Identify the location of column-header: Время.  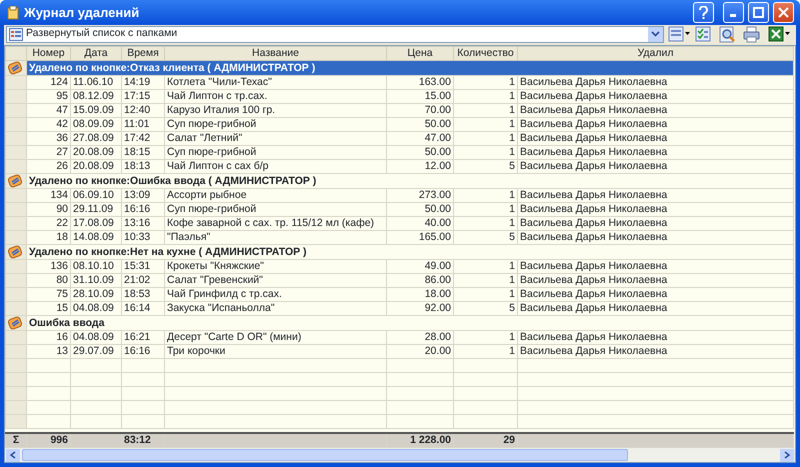
(143, 53).